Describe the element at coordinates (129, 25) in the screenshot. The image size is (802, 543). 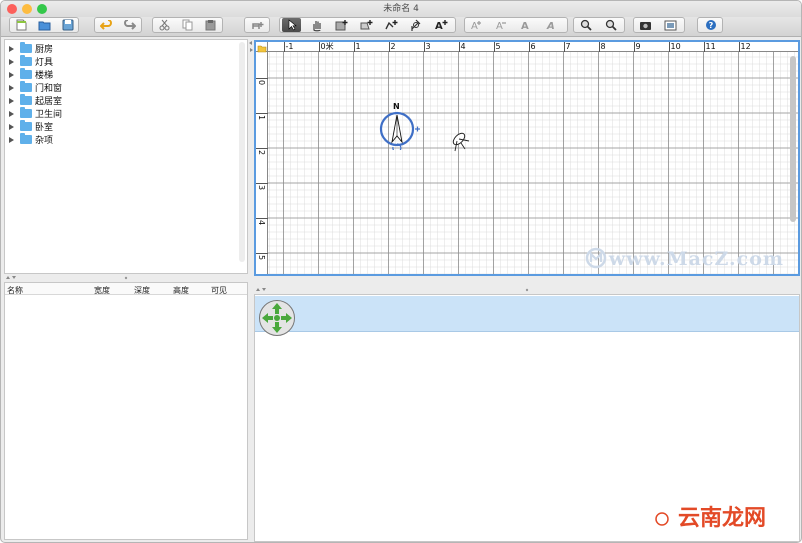
I see `redo-icon` at that location.